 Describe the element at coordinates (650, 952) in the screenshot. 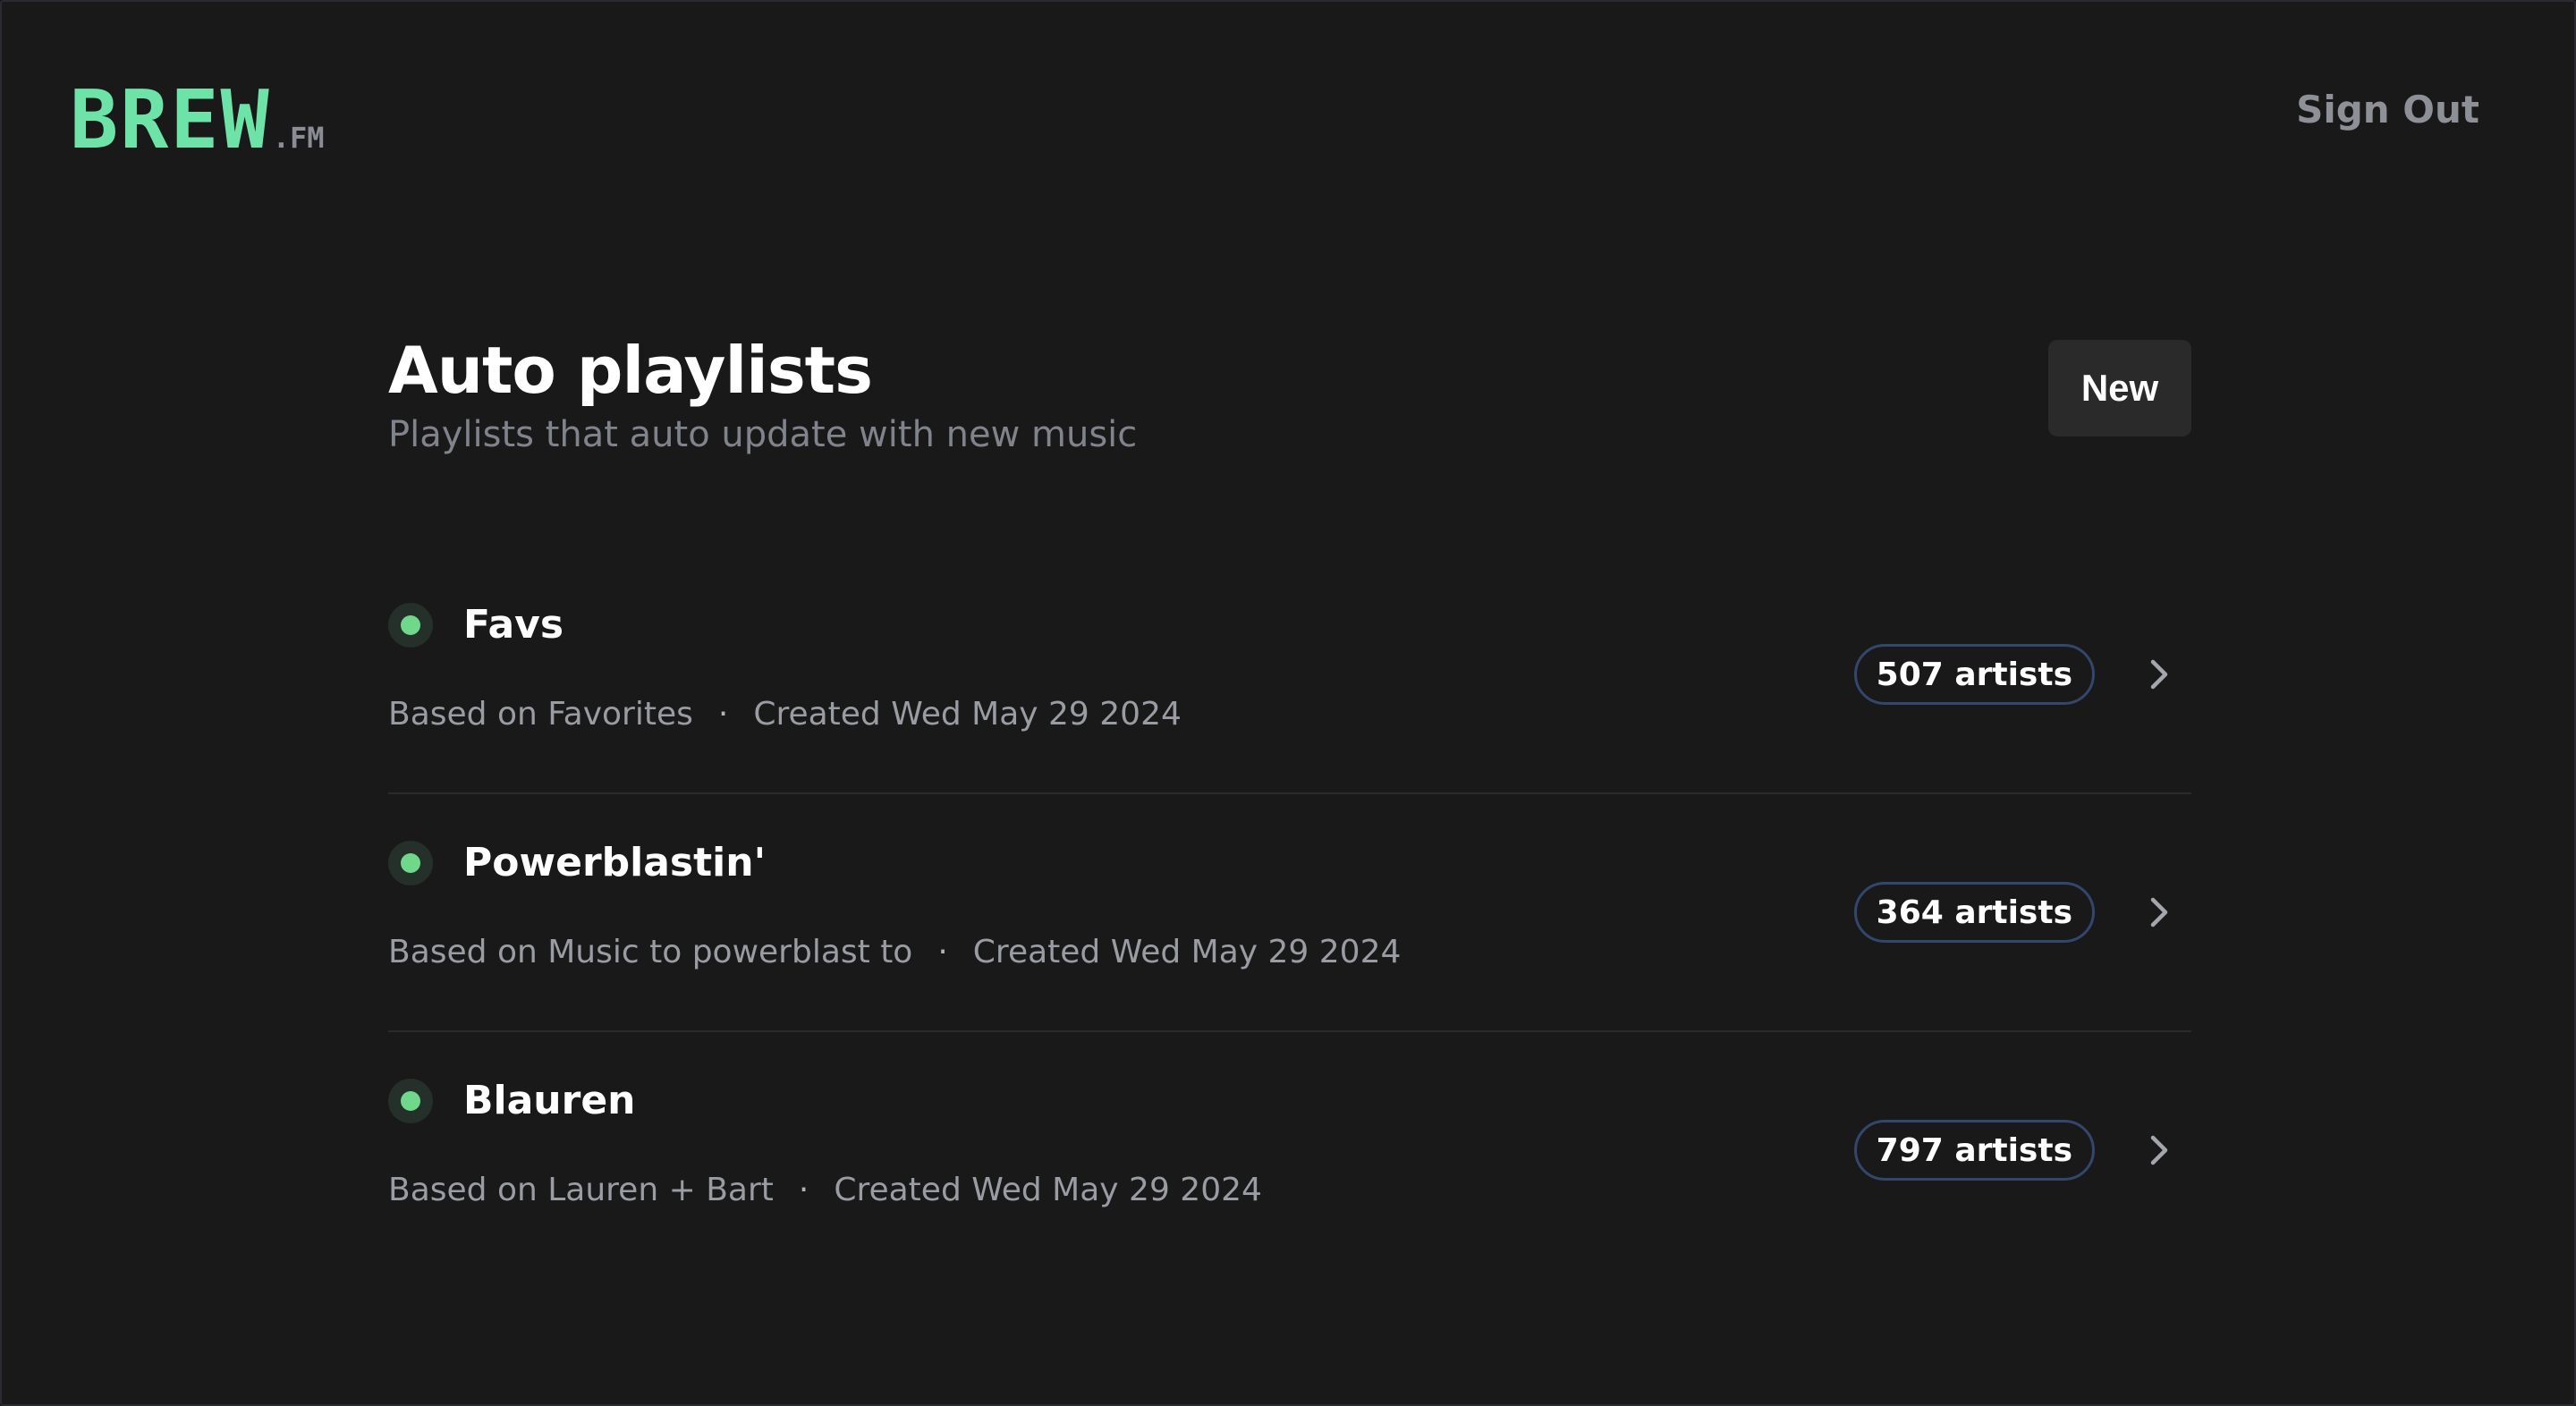

I see `playlist-source: Based on Music to powerblast to` at that location.